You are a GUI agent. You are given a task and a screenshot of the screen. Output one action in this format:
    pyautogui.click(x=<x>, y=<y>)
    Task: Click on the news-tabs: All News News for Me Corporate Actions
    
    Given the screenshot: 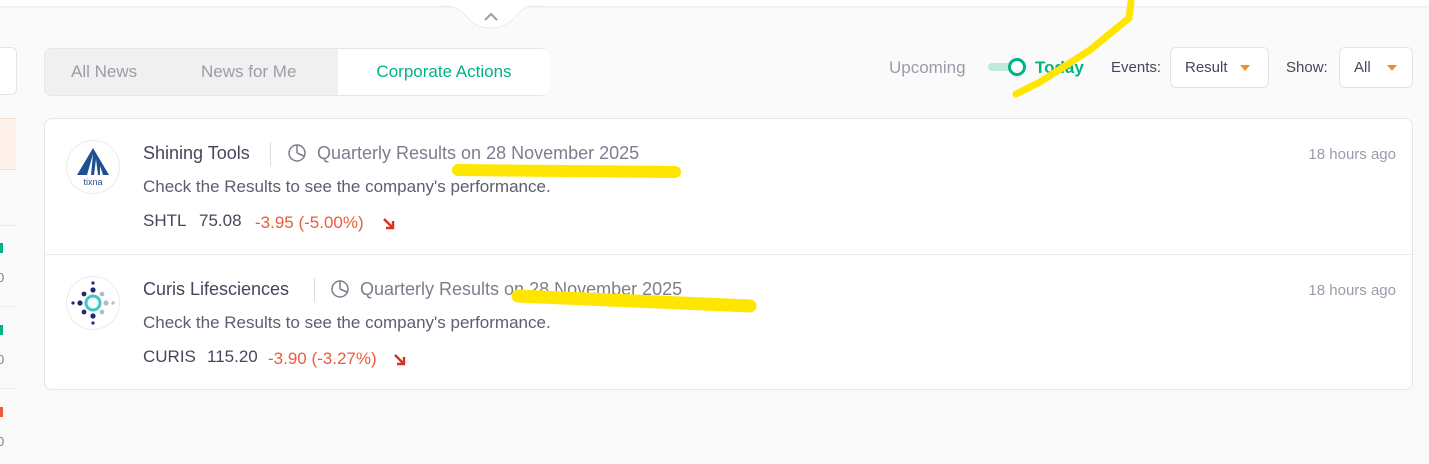 What is the action you would take?
    pyautogui.click(x=297, y=72)
    